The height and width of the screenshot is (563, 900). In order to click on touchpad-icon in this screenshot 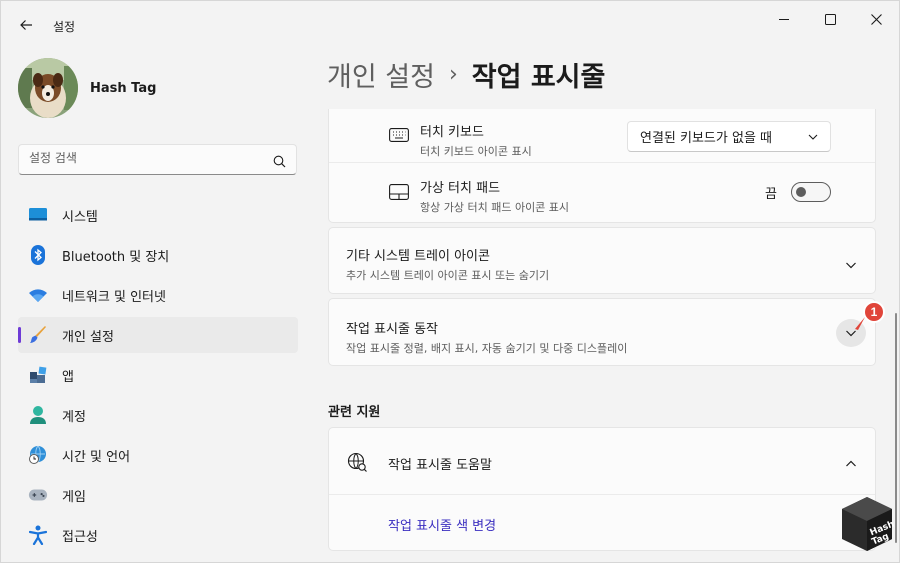, I will do `click(399, 194)`.